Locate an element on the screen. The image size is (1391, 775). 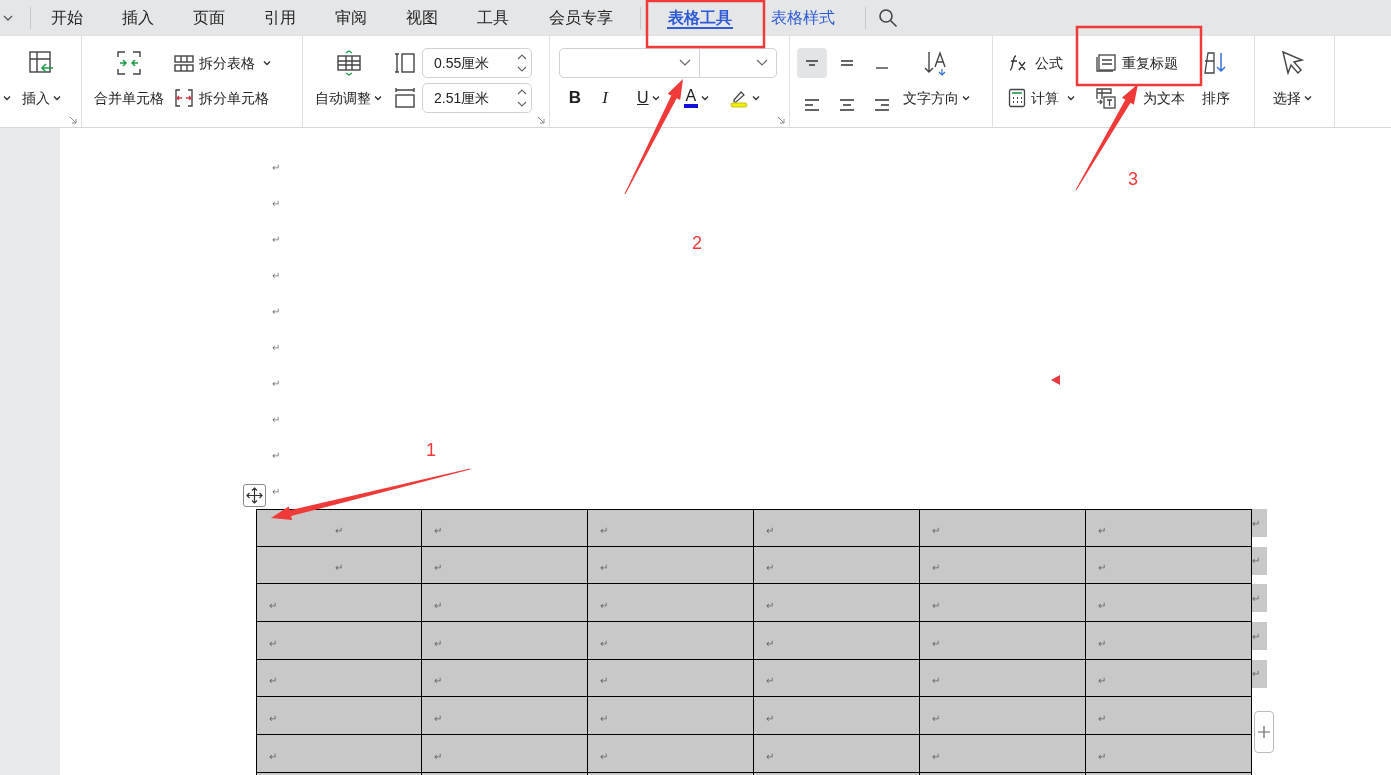
insert-button: 插入 is located at coordinates (41, 87).